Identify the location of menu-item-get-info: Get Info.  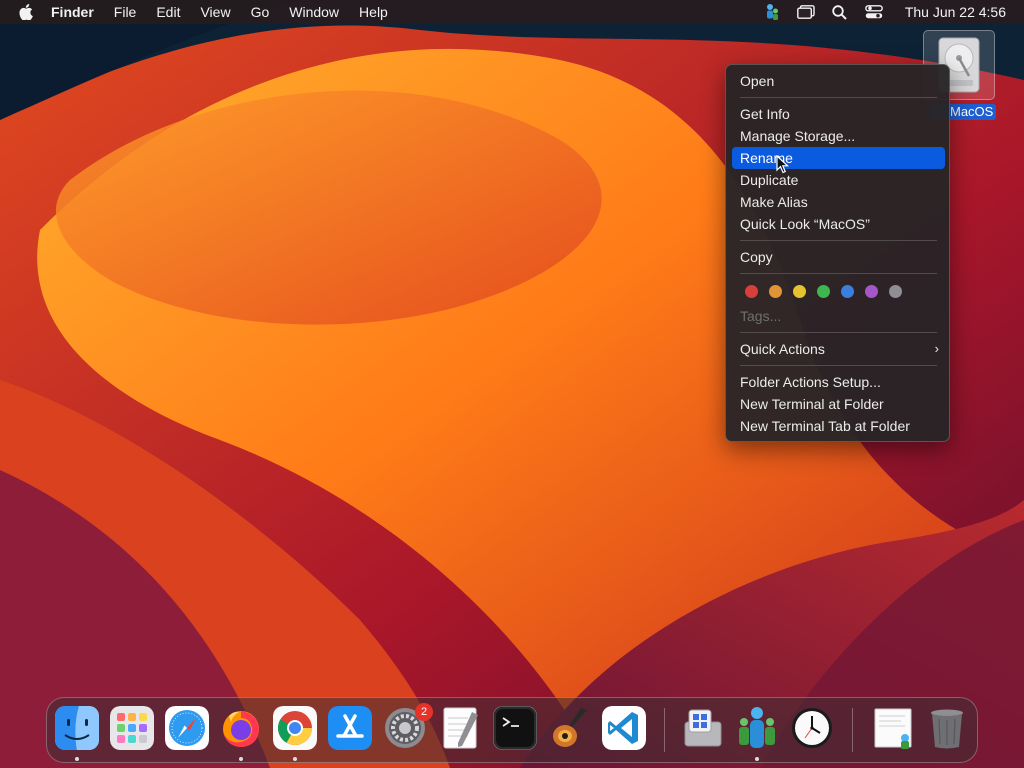
(838, 114).